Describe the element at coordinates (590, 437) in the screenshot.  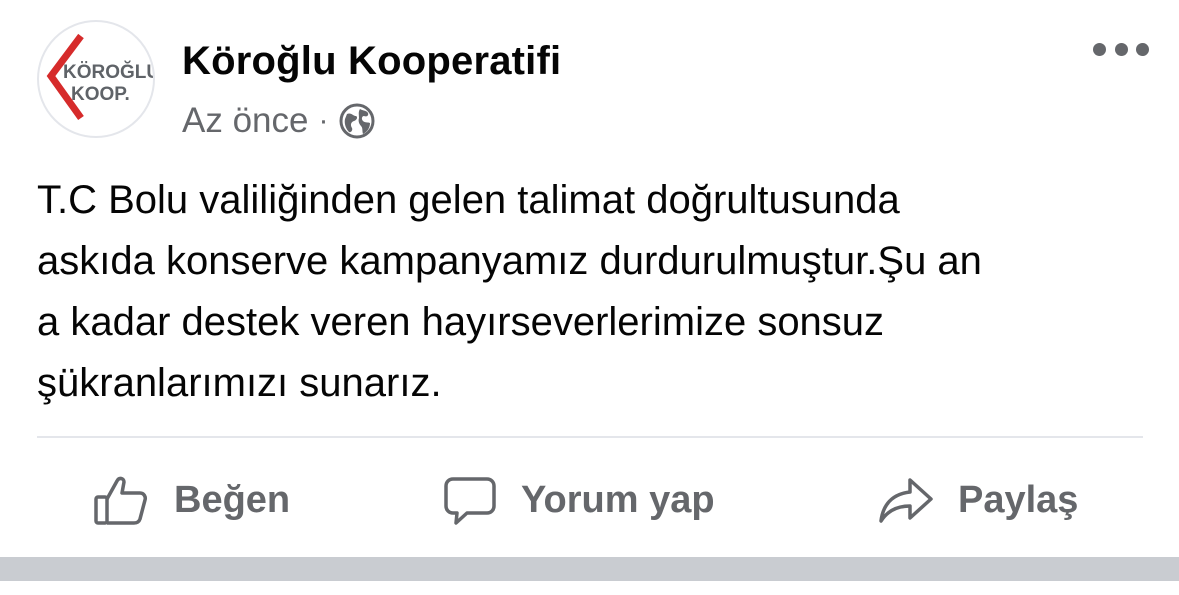
I see `actions-divider` at that location.